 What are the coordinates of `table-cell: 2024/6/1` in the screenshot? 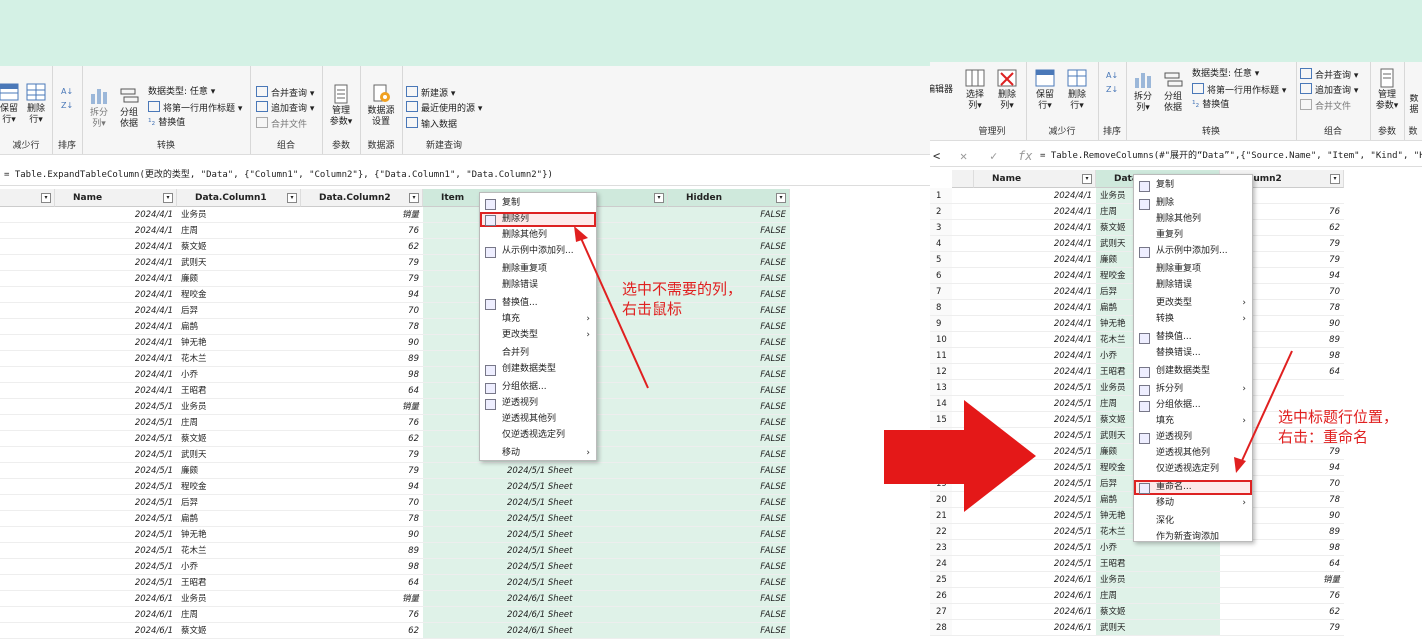 It's located at (116, 631).